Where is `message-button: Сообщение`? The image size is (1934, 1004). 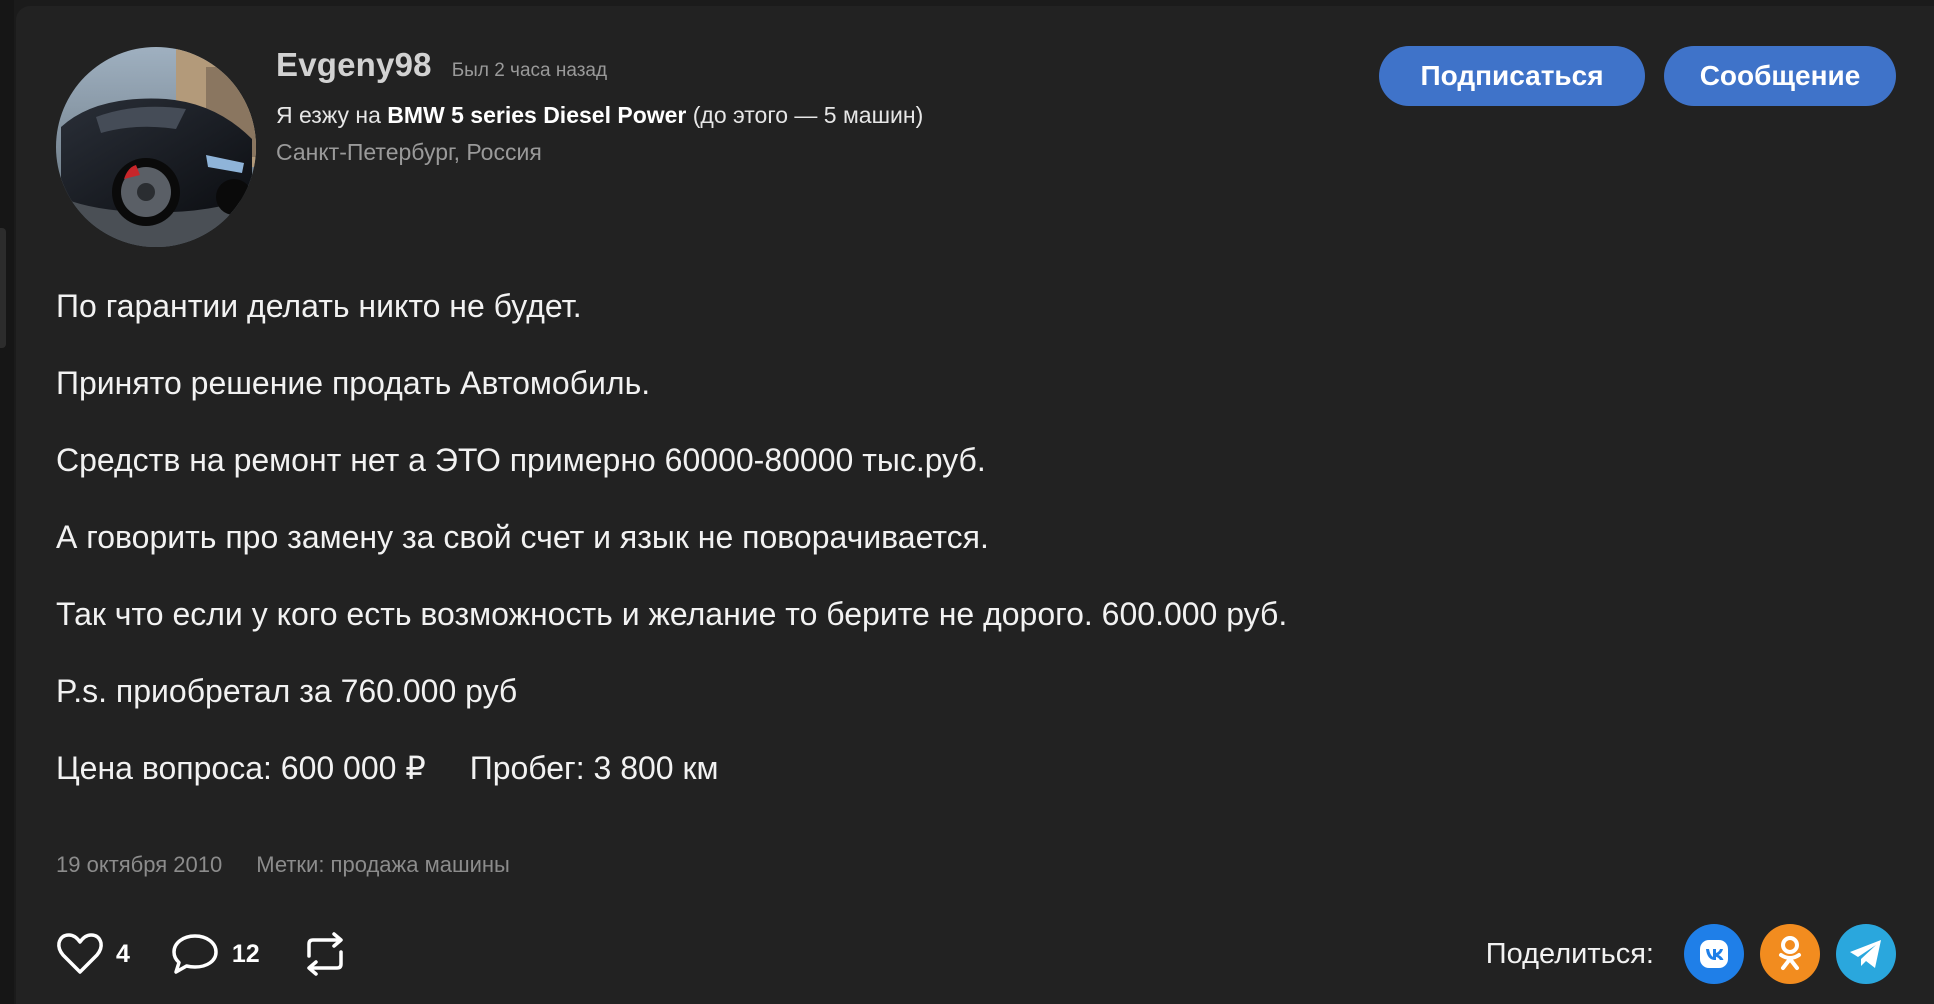
message-button: Сообщение is located at coordinates (1780, 76).